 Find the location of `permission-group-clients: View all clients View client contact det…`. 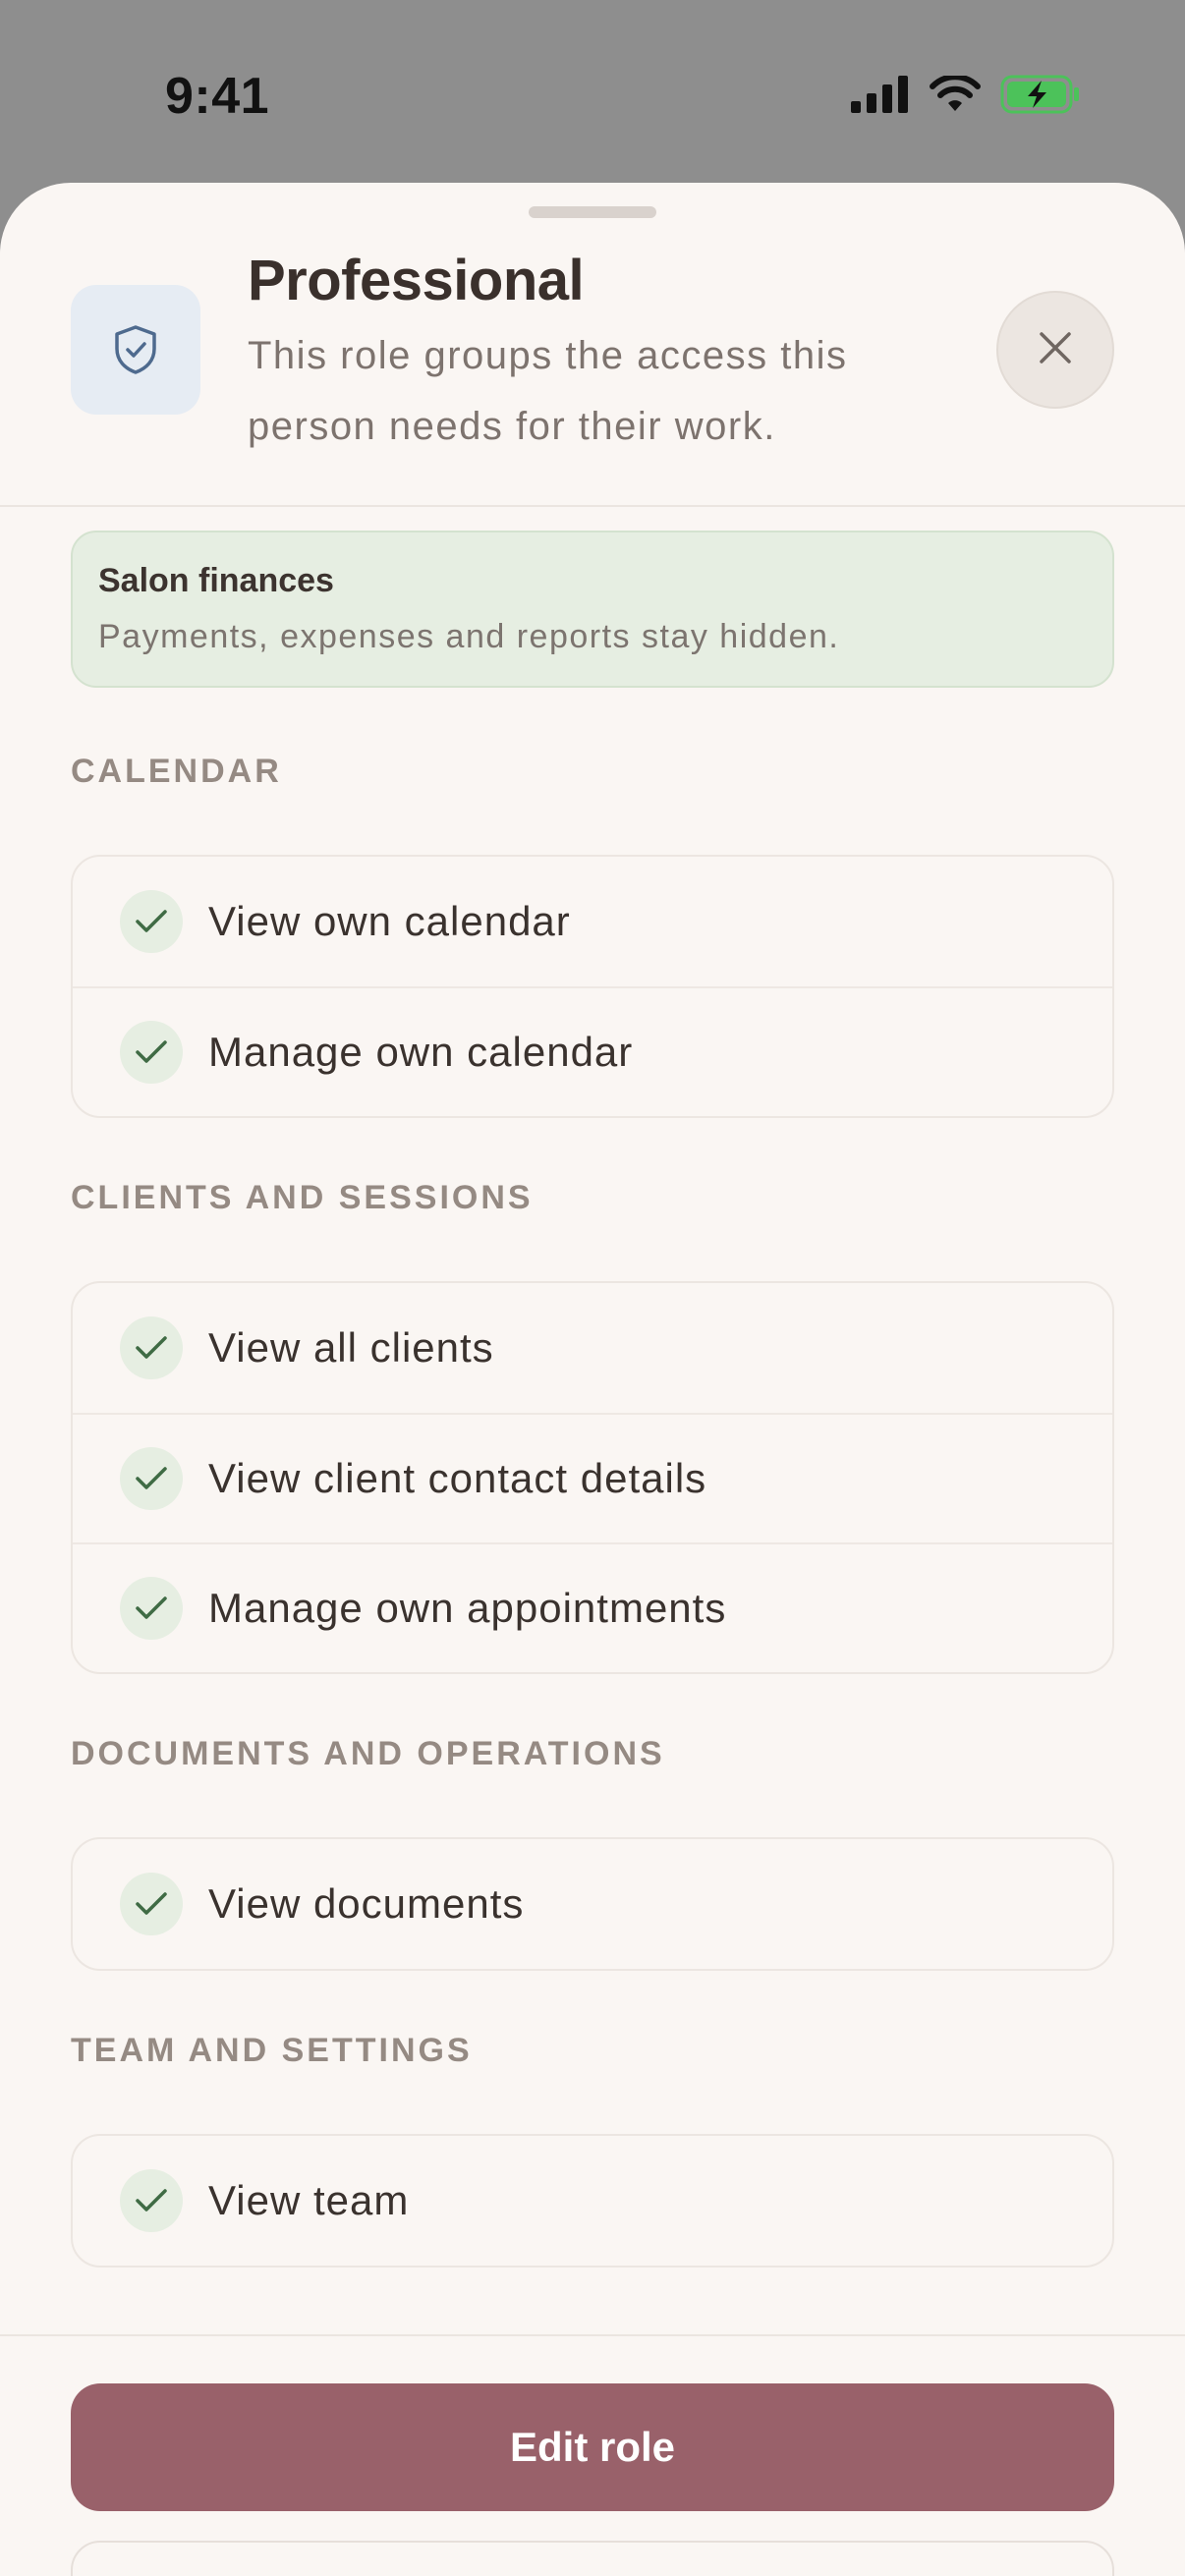

permission-group-clients: View all clients View client contact det… is located at coordinates (592, 1477).